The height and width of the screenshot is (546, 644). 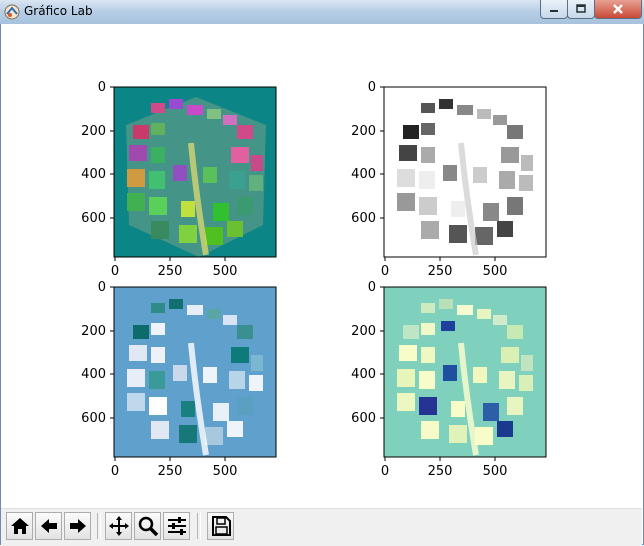 What do you see at coordinates (321, 527) in the screenshot?
I see `navigation-toolbar` at bounding box center [321, 527].